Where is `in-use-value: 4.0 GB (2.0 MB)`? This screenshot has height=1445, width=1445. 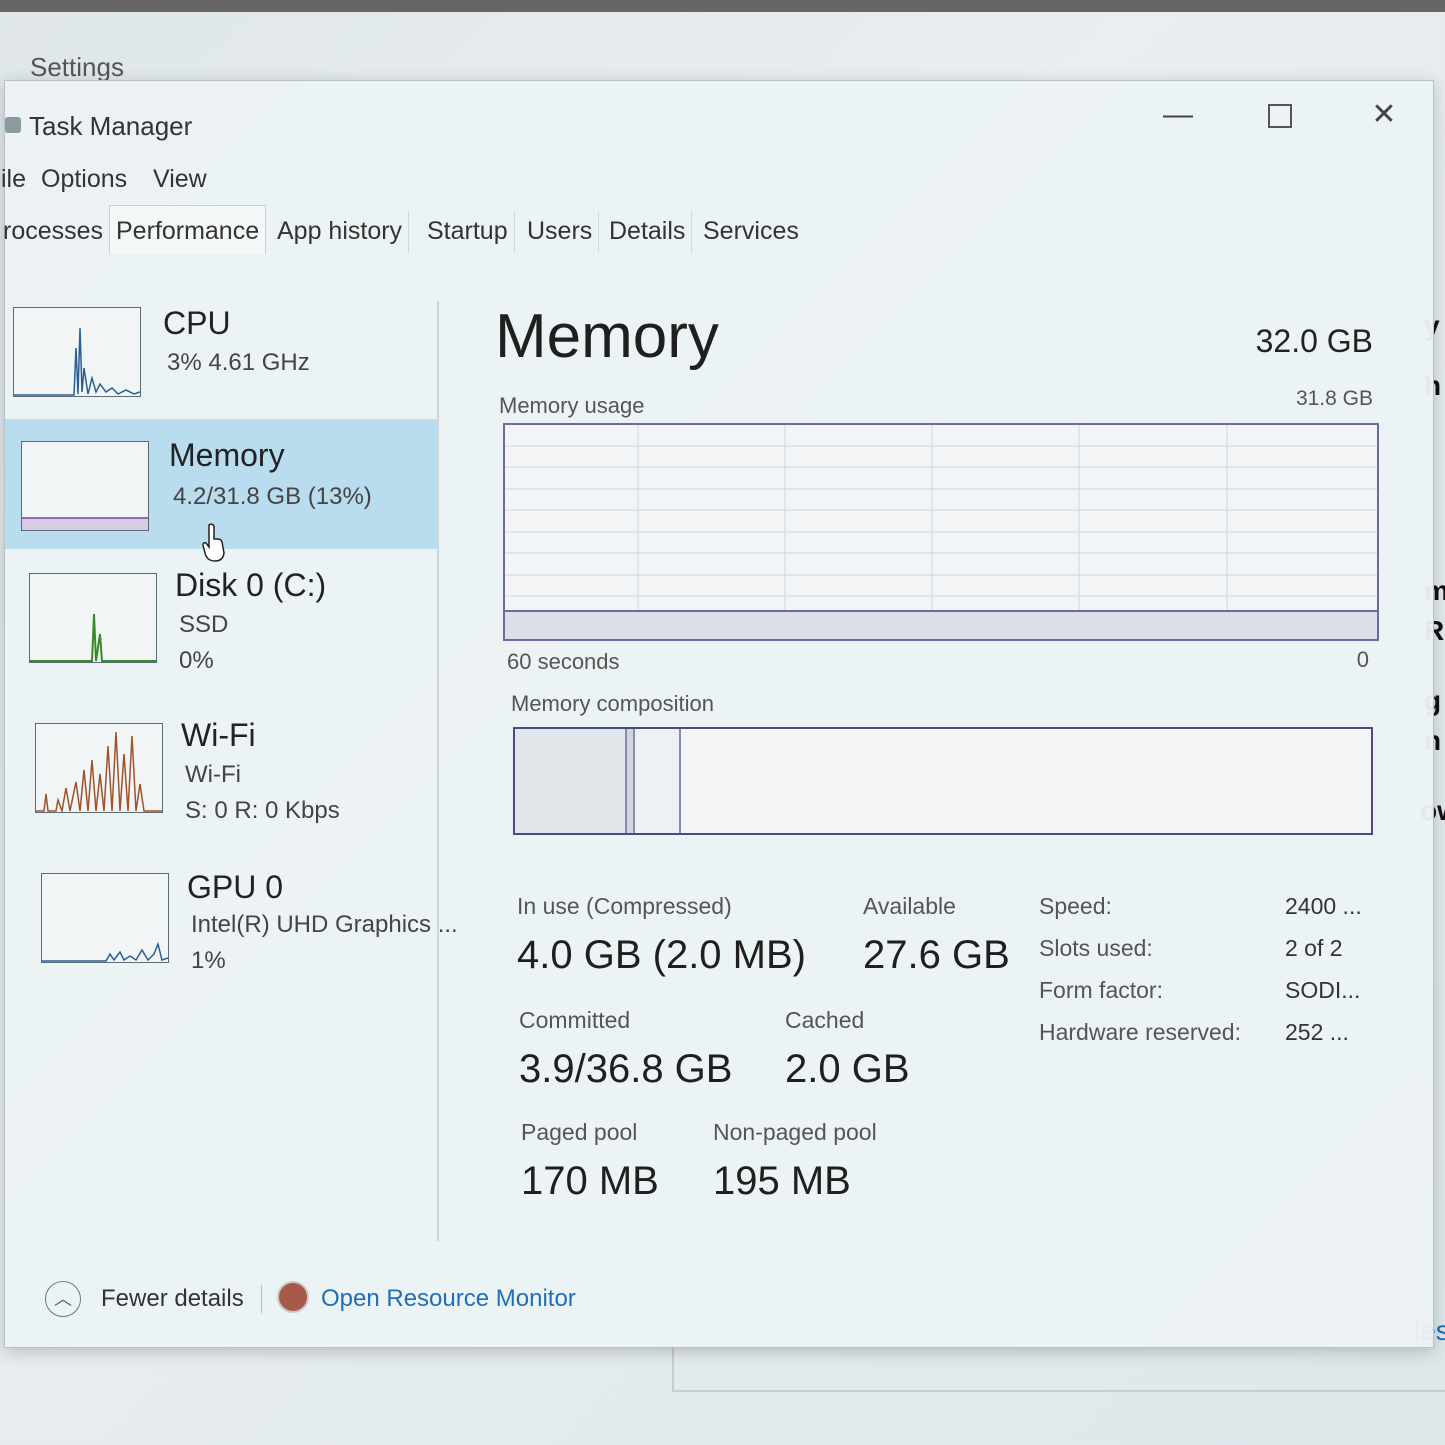
in-use-value: 4.0 GB (2.0 MB) is located at coordinates (661, 955).